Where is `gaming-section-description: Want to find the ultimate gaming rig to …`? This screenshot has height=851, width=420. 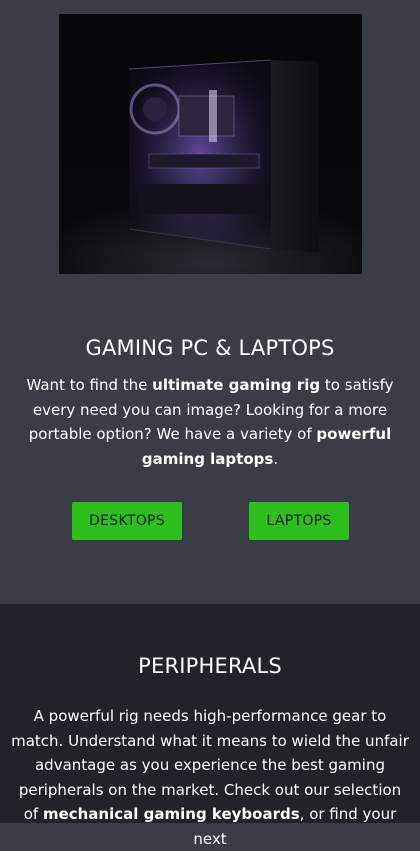 gaming-section-description: Want to find the ultimate gaming rig to … is located at coordinates (210, 422).